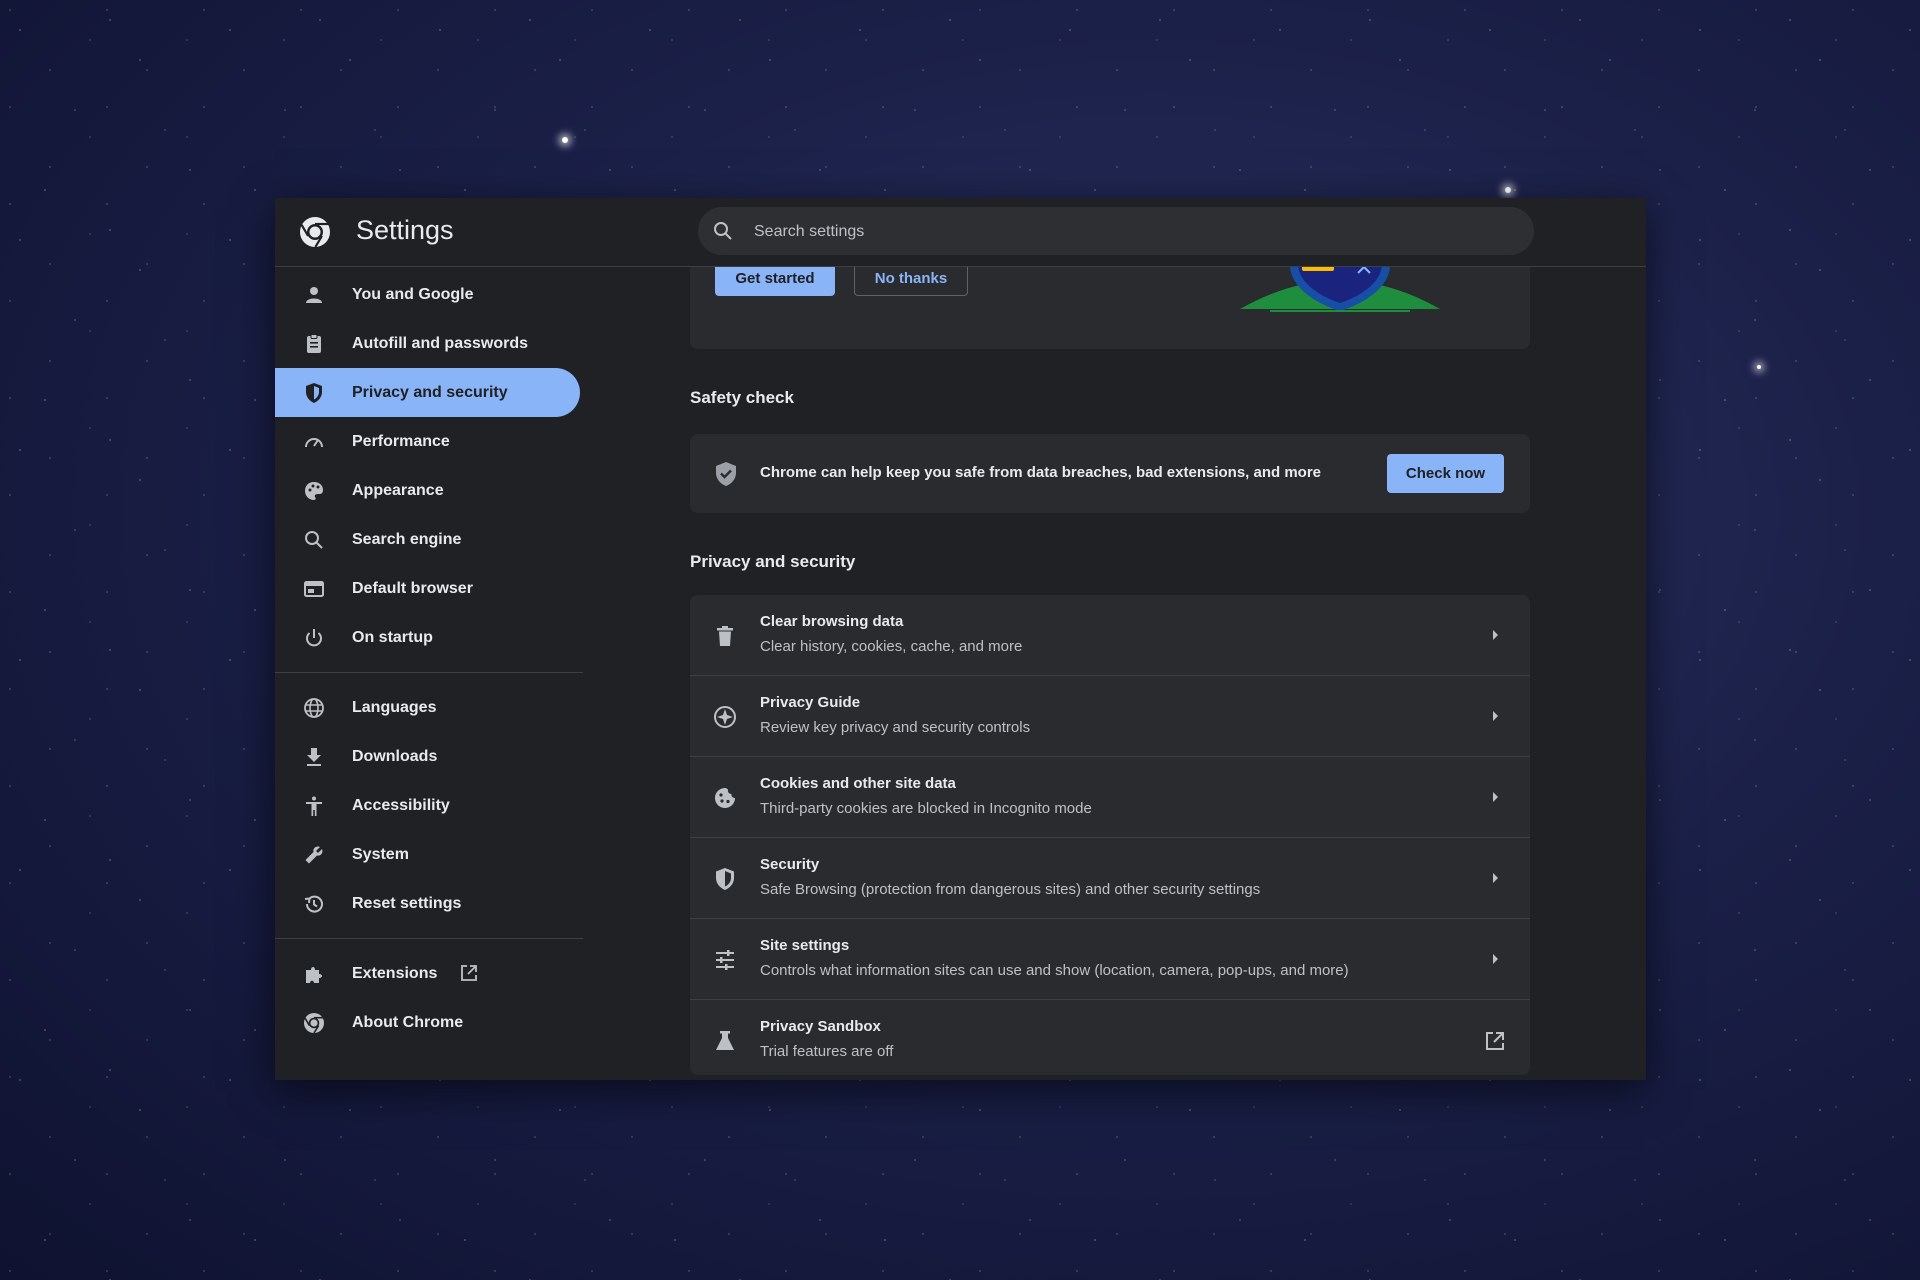 The height and width of the screenshot is (1280, 1920). Describe the element at coordinates (725, 798) in the screenshot. I see `cookie-icon` at that location.